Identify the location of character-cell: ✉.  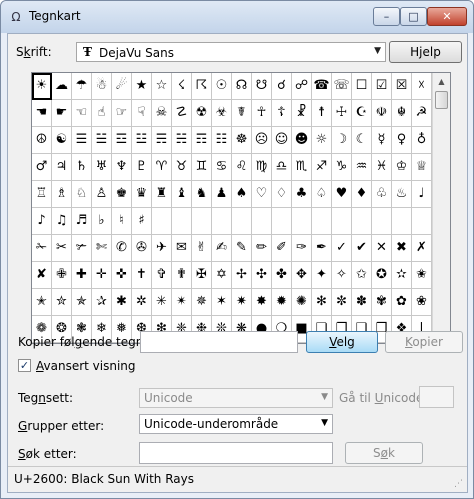
(182, 248).